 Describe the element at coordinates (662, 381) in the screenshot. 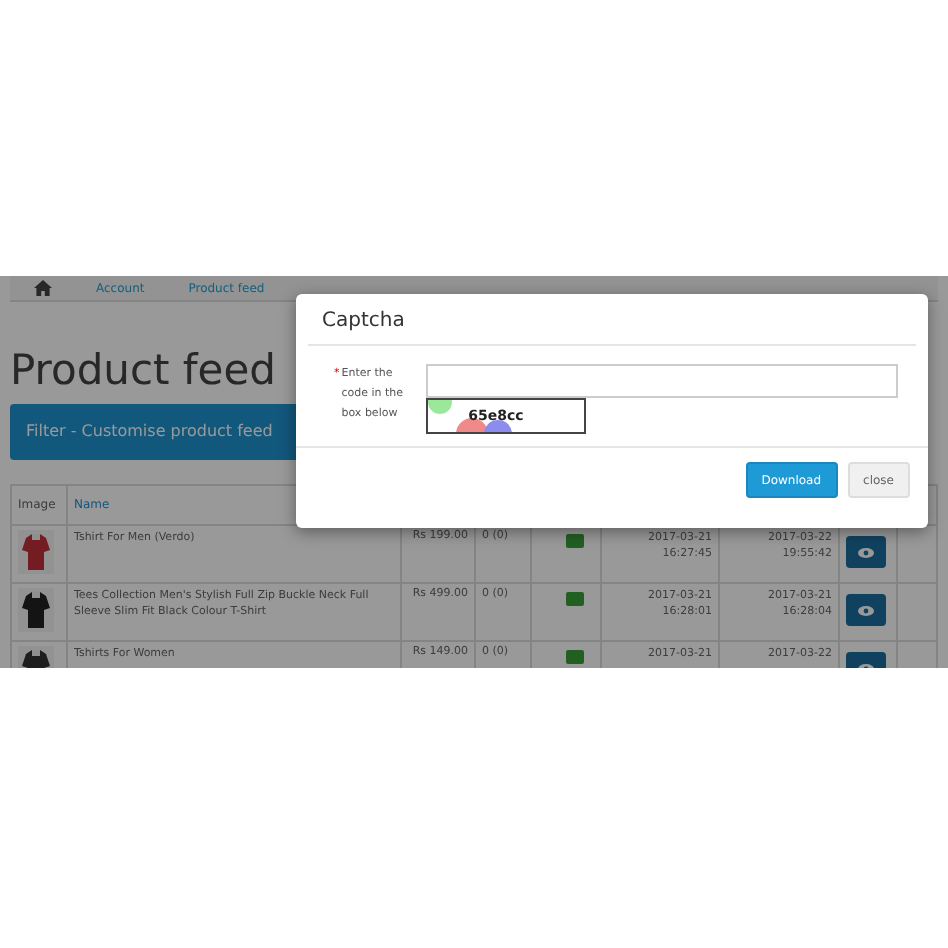

I see `captcha-input` at that location.